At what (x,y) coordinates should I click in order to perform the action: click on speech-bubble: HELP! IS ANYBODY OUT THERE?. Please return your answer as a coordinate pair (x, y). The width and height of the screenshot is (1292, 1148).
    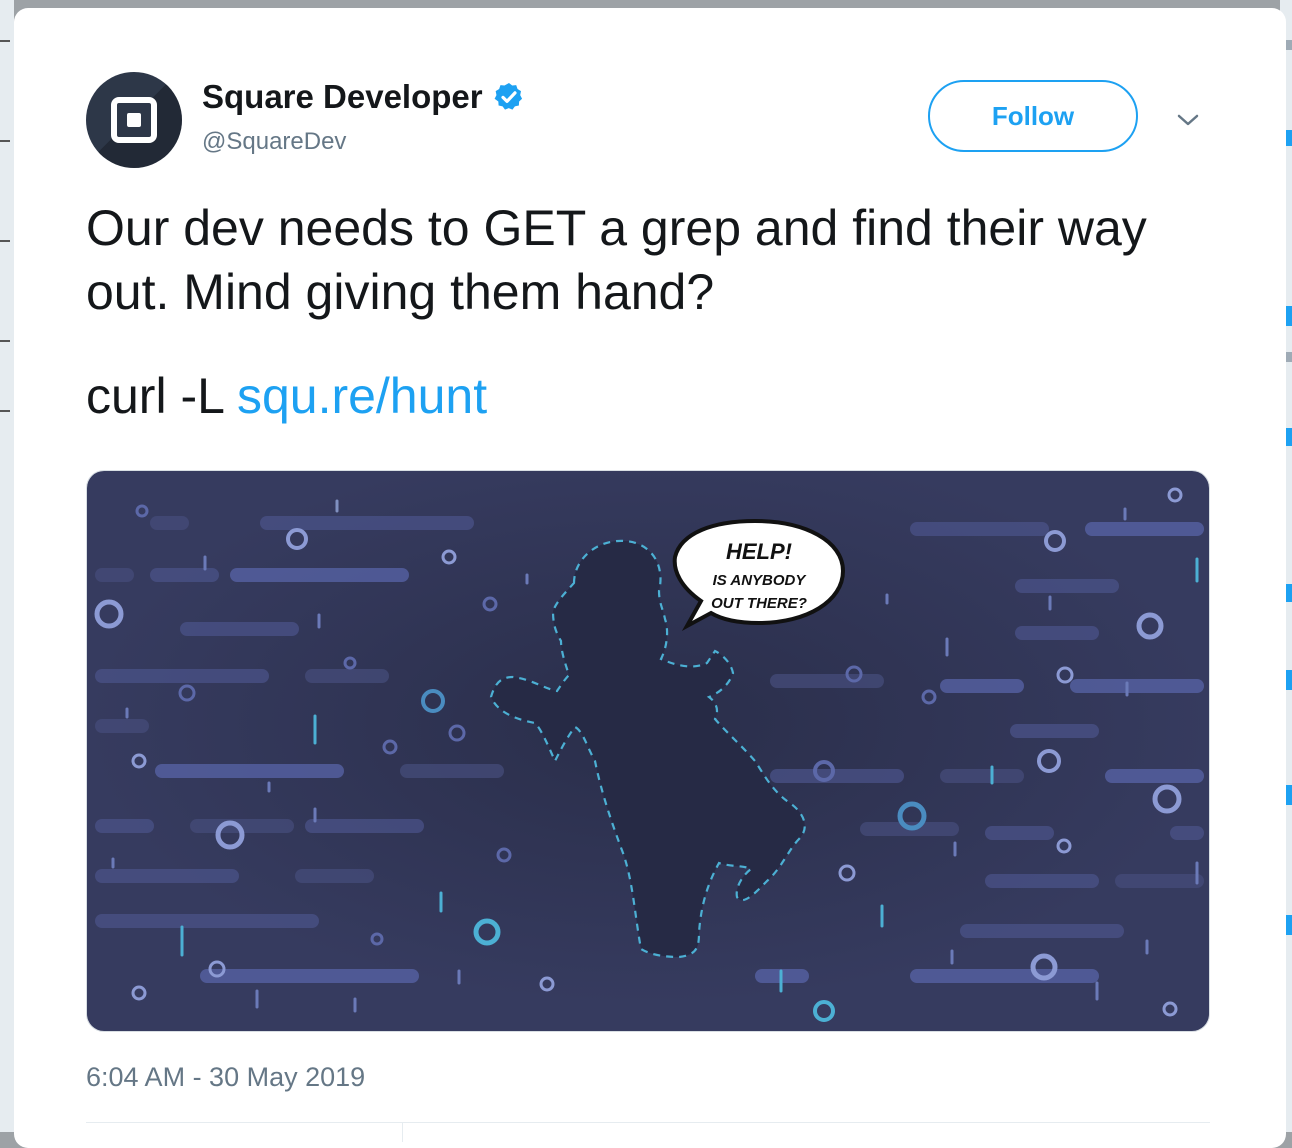
    Looking at the image, I should click on (759, 575).